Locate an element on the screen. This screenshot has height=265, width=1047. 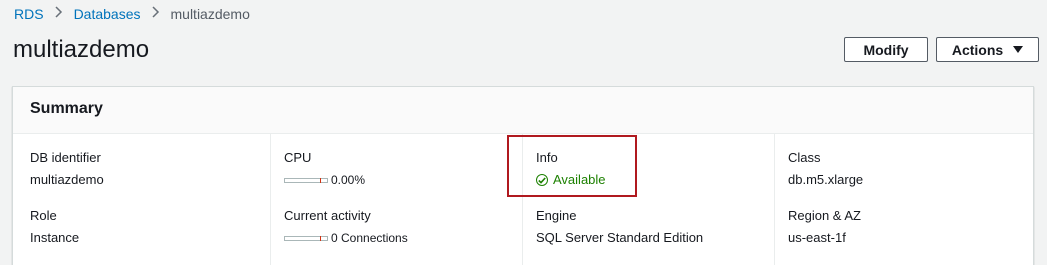
breadcrumb: RDS Databases multiazdemo is located at coordinates (132, 14).